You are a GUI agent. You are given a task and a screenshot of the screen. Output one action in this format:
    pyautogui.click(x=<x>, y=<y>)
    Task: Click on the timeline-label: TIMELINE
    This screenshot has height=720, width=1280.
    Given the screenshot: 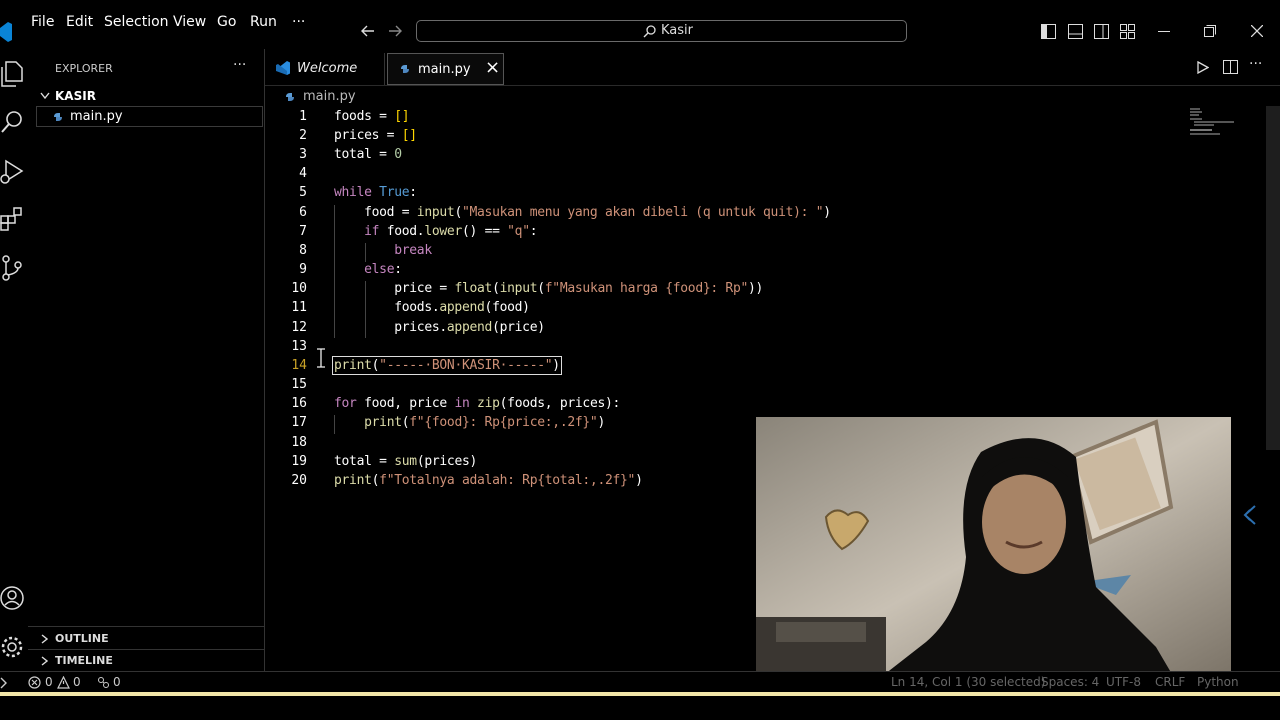 What is the action you would take?
    pyautogui.click(x=84, y=660)
    